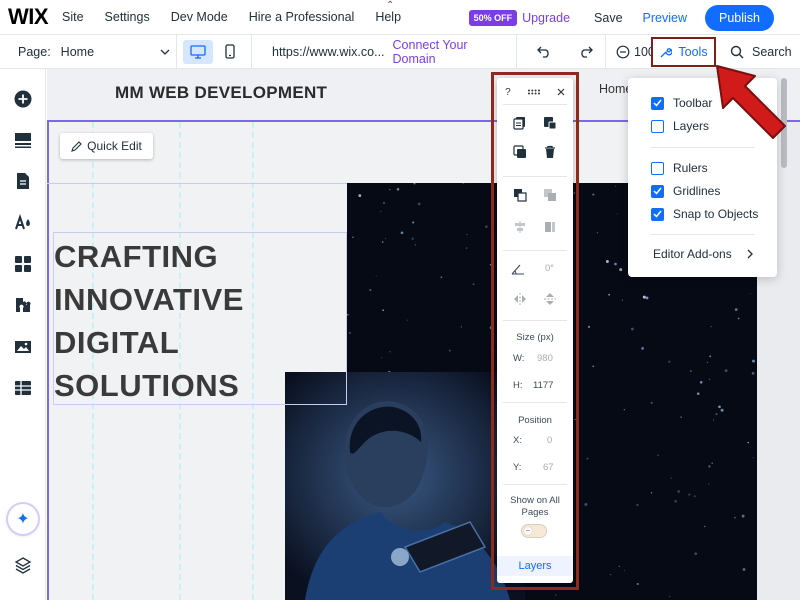  Describe the element at coordinates (23, 519) in the screenshot. I see `ai-assistant-button: ✦` at that location.